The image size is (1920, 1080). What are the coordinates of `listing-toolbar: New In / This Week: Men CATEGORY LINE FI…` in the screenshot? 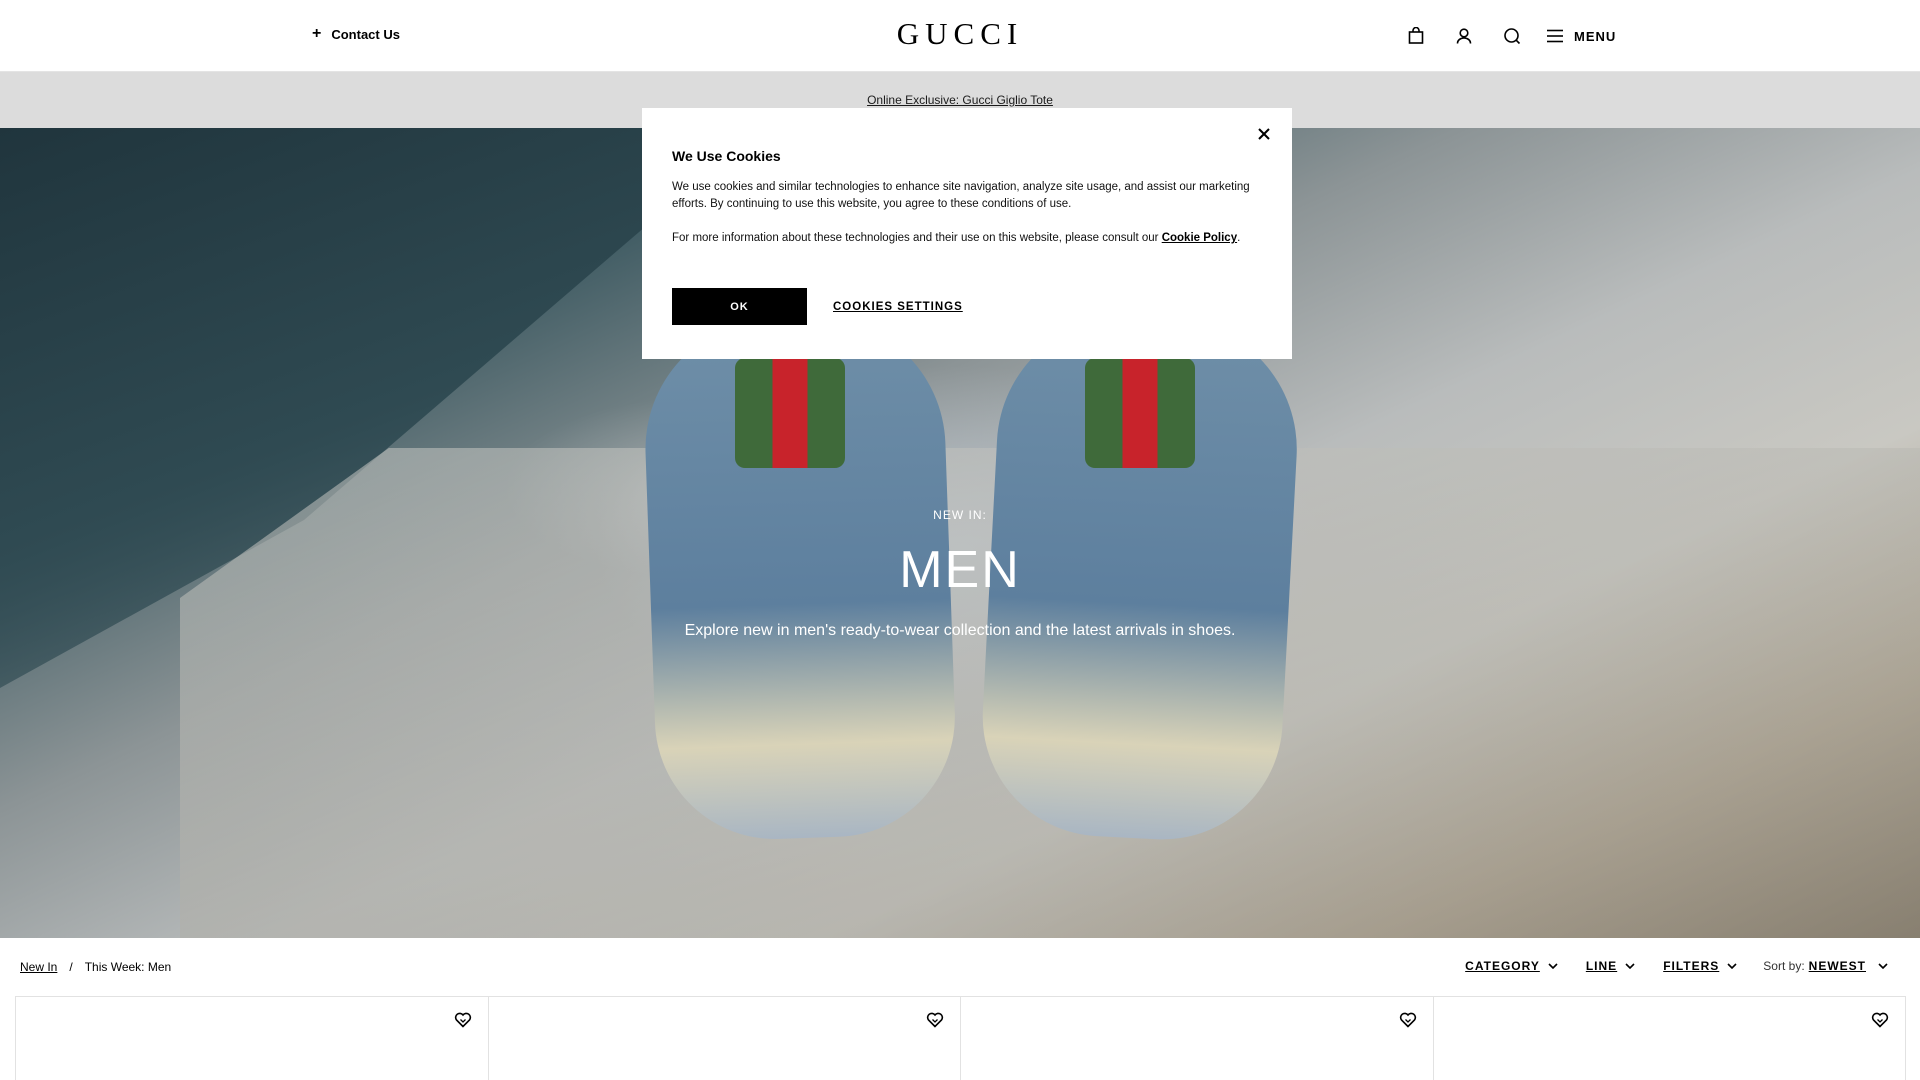 It's located at (960, 967).